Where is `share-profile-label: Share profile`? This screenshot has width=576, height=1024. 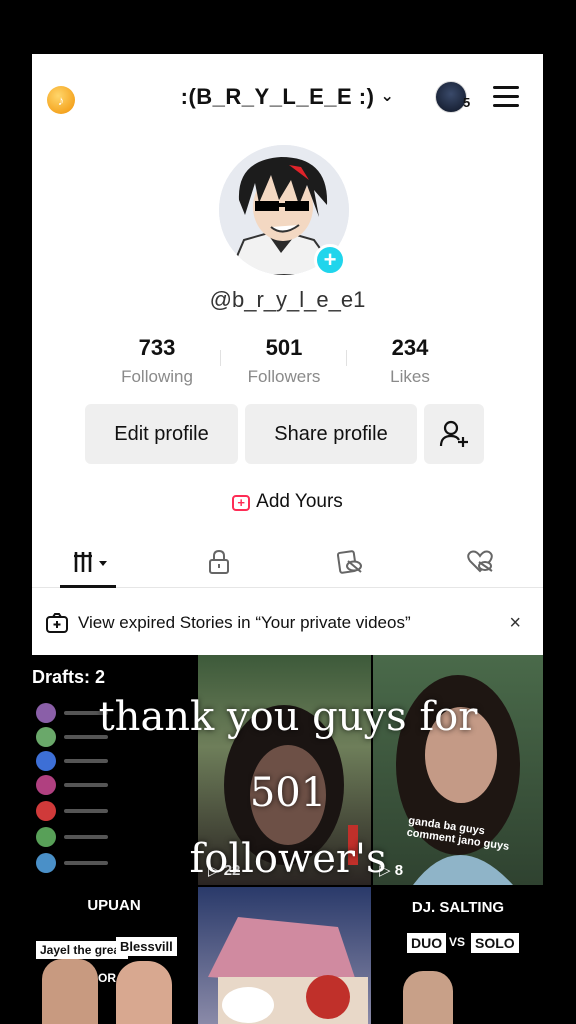
share-profile-label: Share profile is located at coordinates (331, 433).